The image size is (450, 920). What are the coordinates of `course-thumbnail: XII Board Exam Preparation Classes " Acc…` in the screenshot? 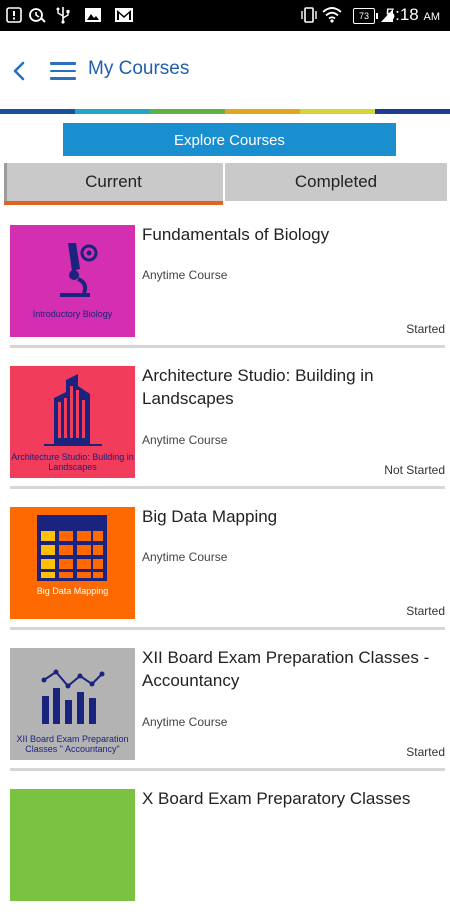 It's located at (72, 704).